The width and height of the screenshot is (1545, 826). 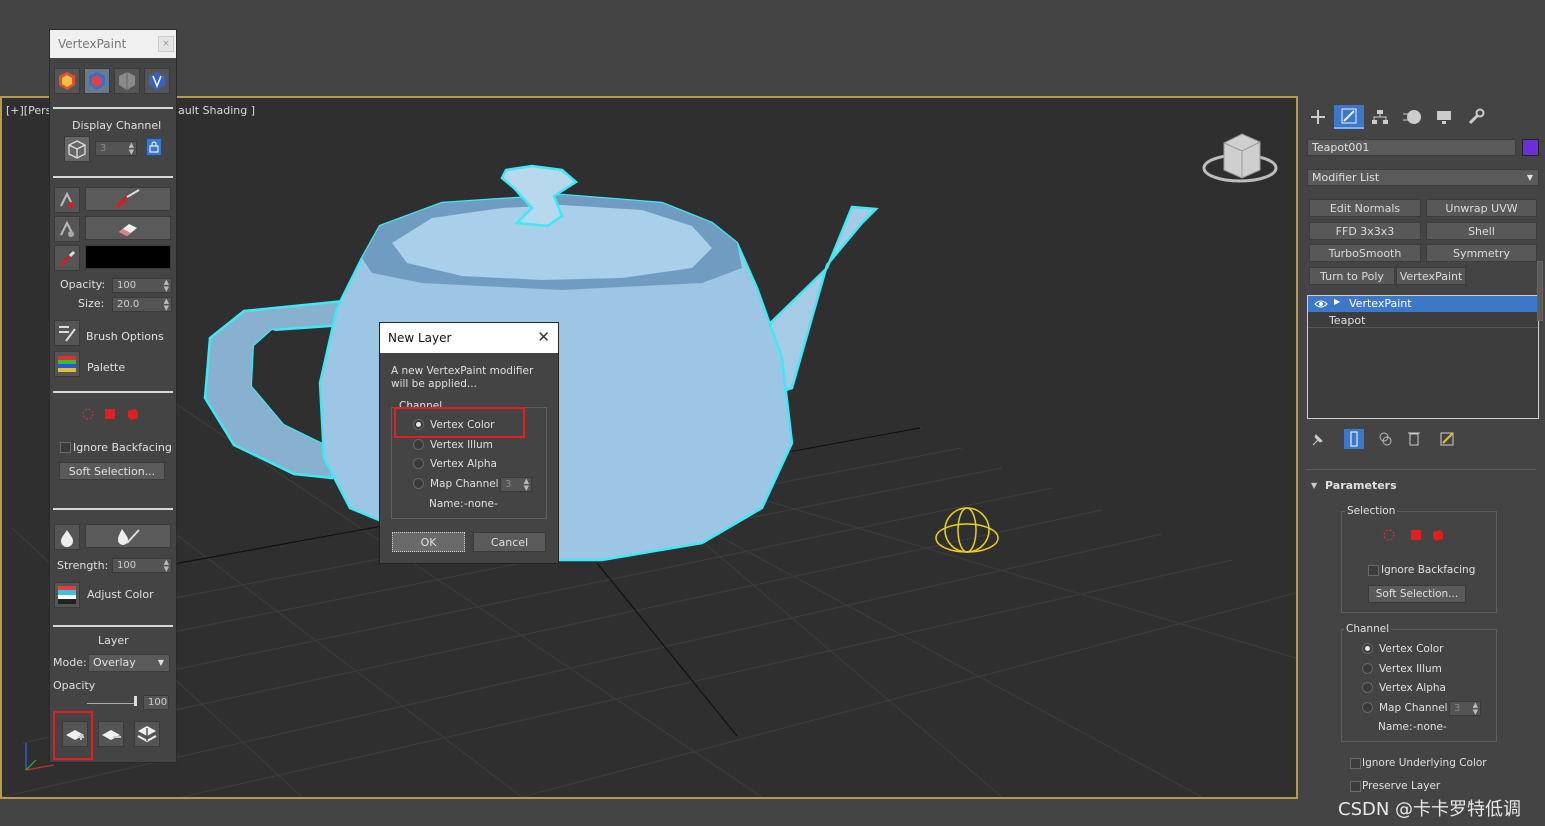 I want to click on color-picker-eyedropper-icon, so click(x=67, y=258).